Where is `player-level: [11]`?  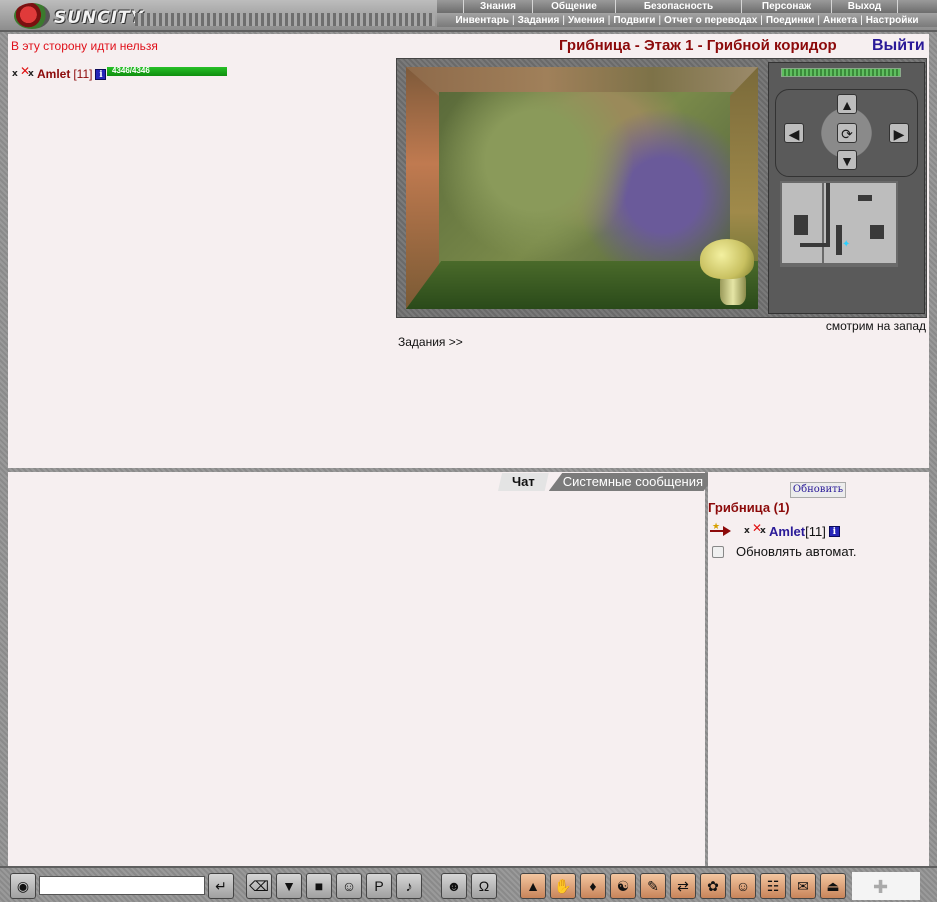 player-level: [11] is located at coordinates (83, 74).